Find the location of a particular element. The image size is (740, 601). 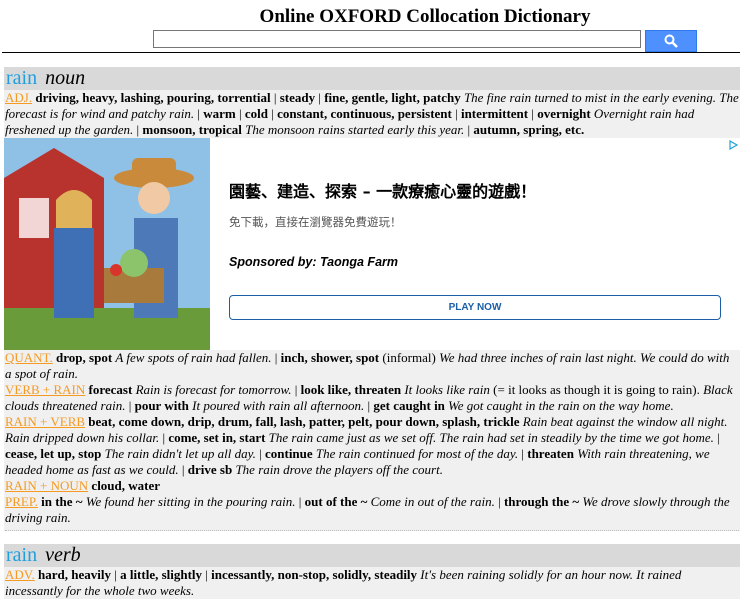

search-icon is located at coordinates (671, 41).